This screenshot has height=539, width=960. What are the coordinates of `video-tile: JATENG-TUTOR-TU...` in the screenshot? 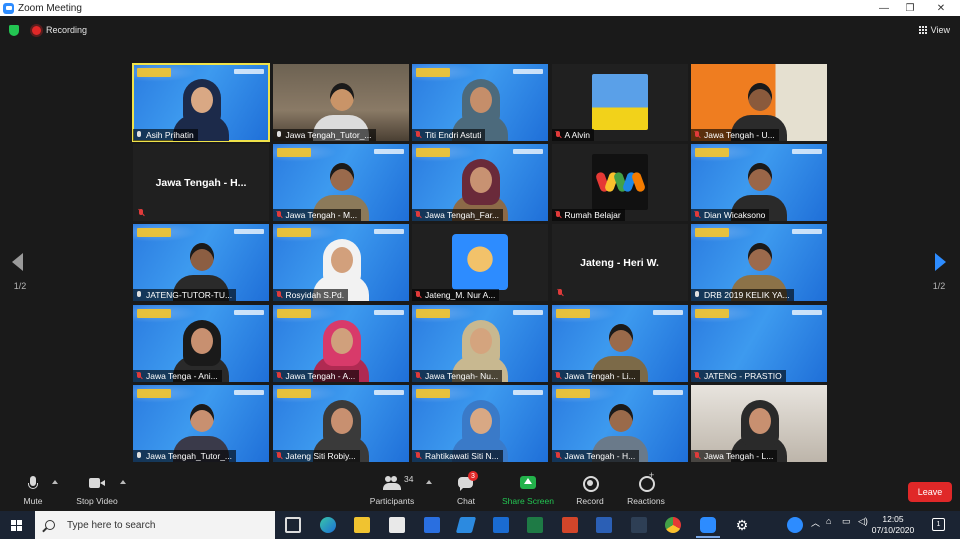 It's located at (201, 263).